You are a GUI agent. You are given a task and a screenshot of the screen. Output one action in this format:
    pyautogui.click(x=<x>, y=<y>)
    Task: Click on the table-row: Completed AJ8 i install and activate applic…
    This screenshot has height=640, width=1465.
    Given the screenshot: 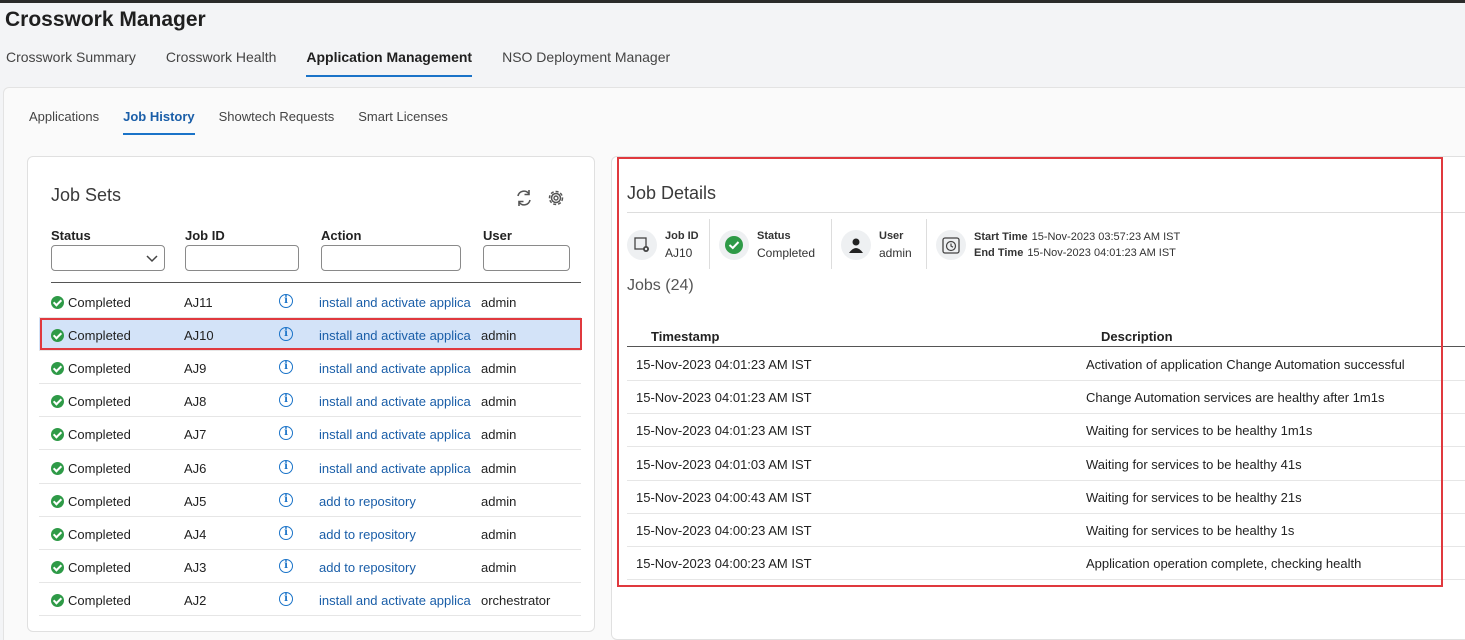 What is the action you would take?
    pyautogui.click(x=310, y=401)
    